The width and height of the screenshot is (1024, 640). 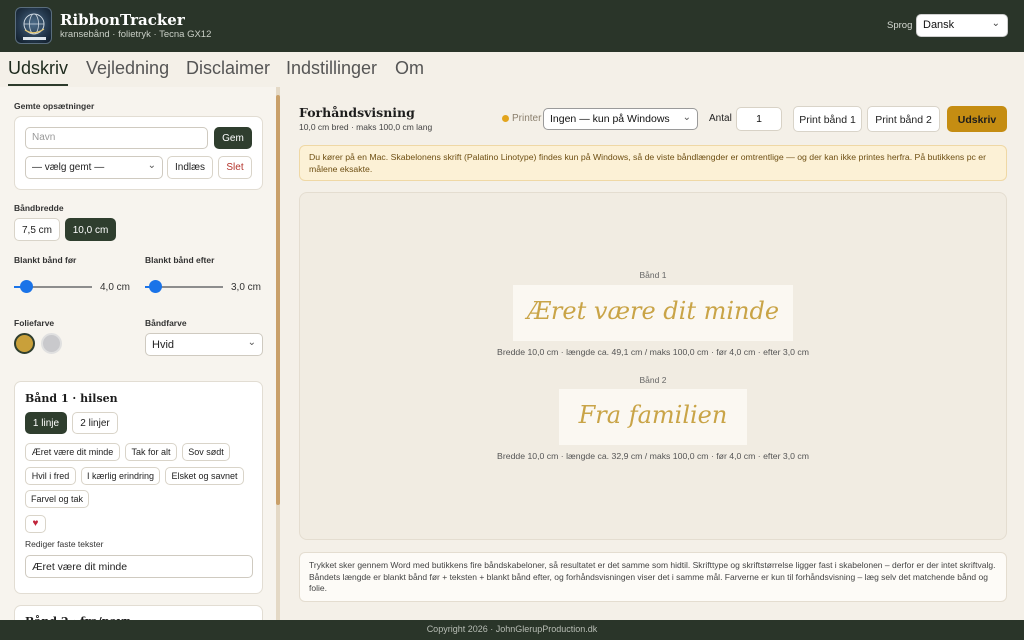 What do you see at coordinates (39, 208) in the screenshot?
I see `ribbon-width-heading: Båndbredde` at bounding box center [39, 208].